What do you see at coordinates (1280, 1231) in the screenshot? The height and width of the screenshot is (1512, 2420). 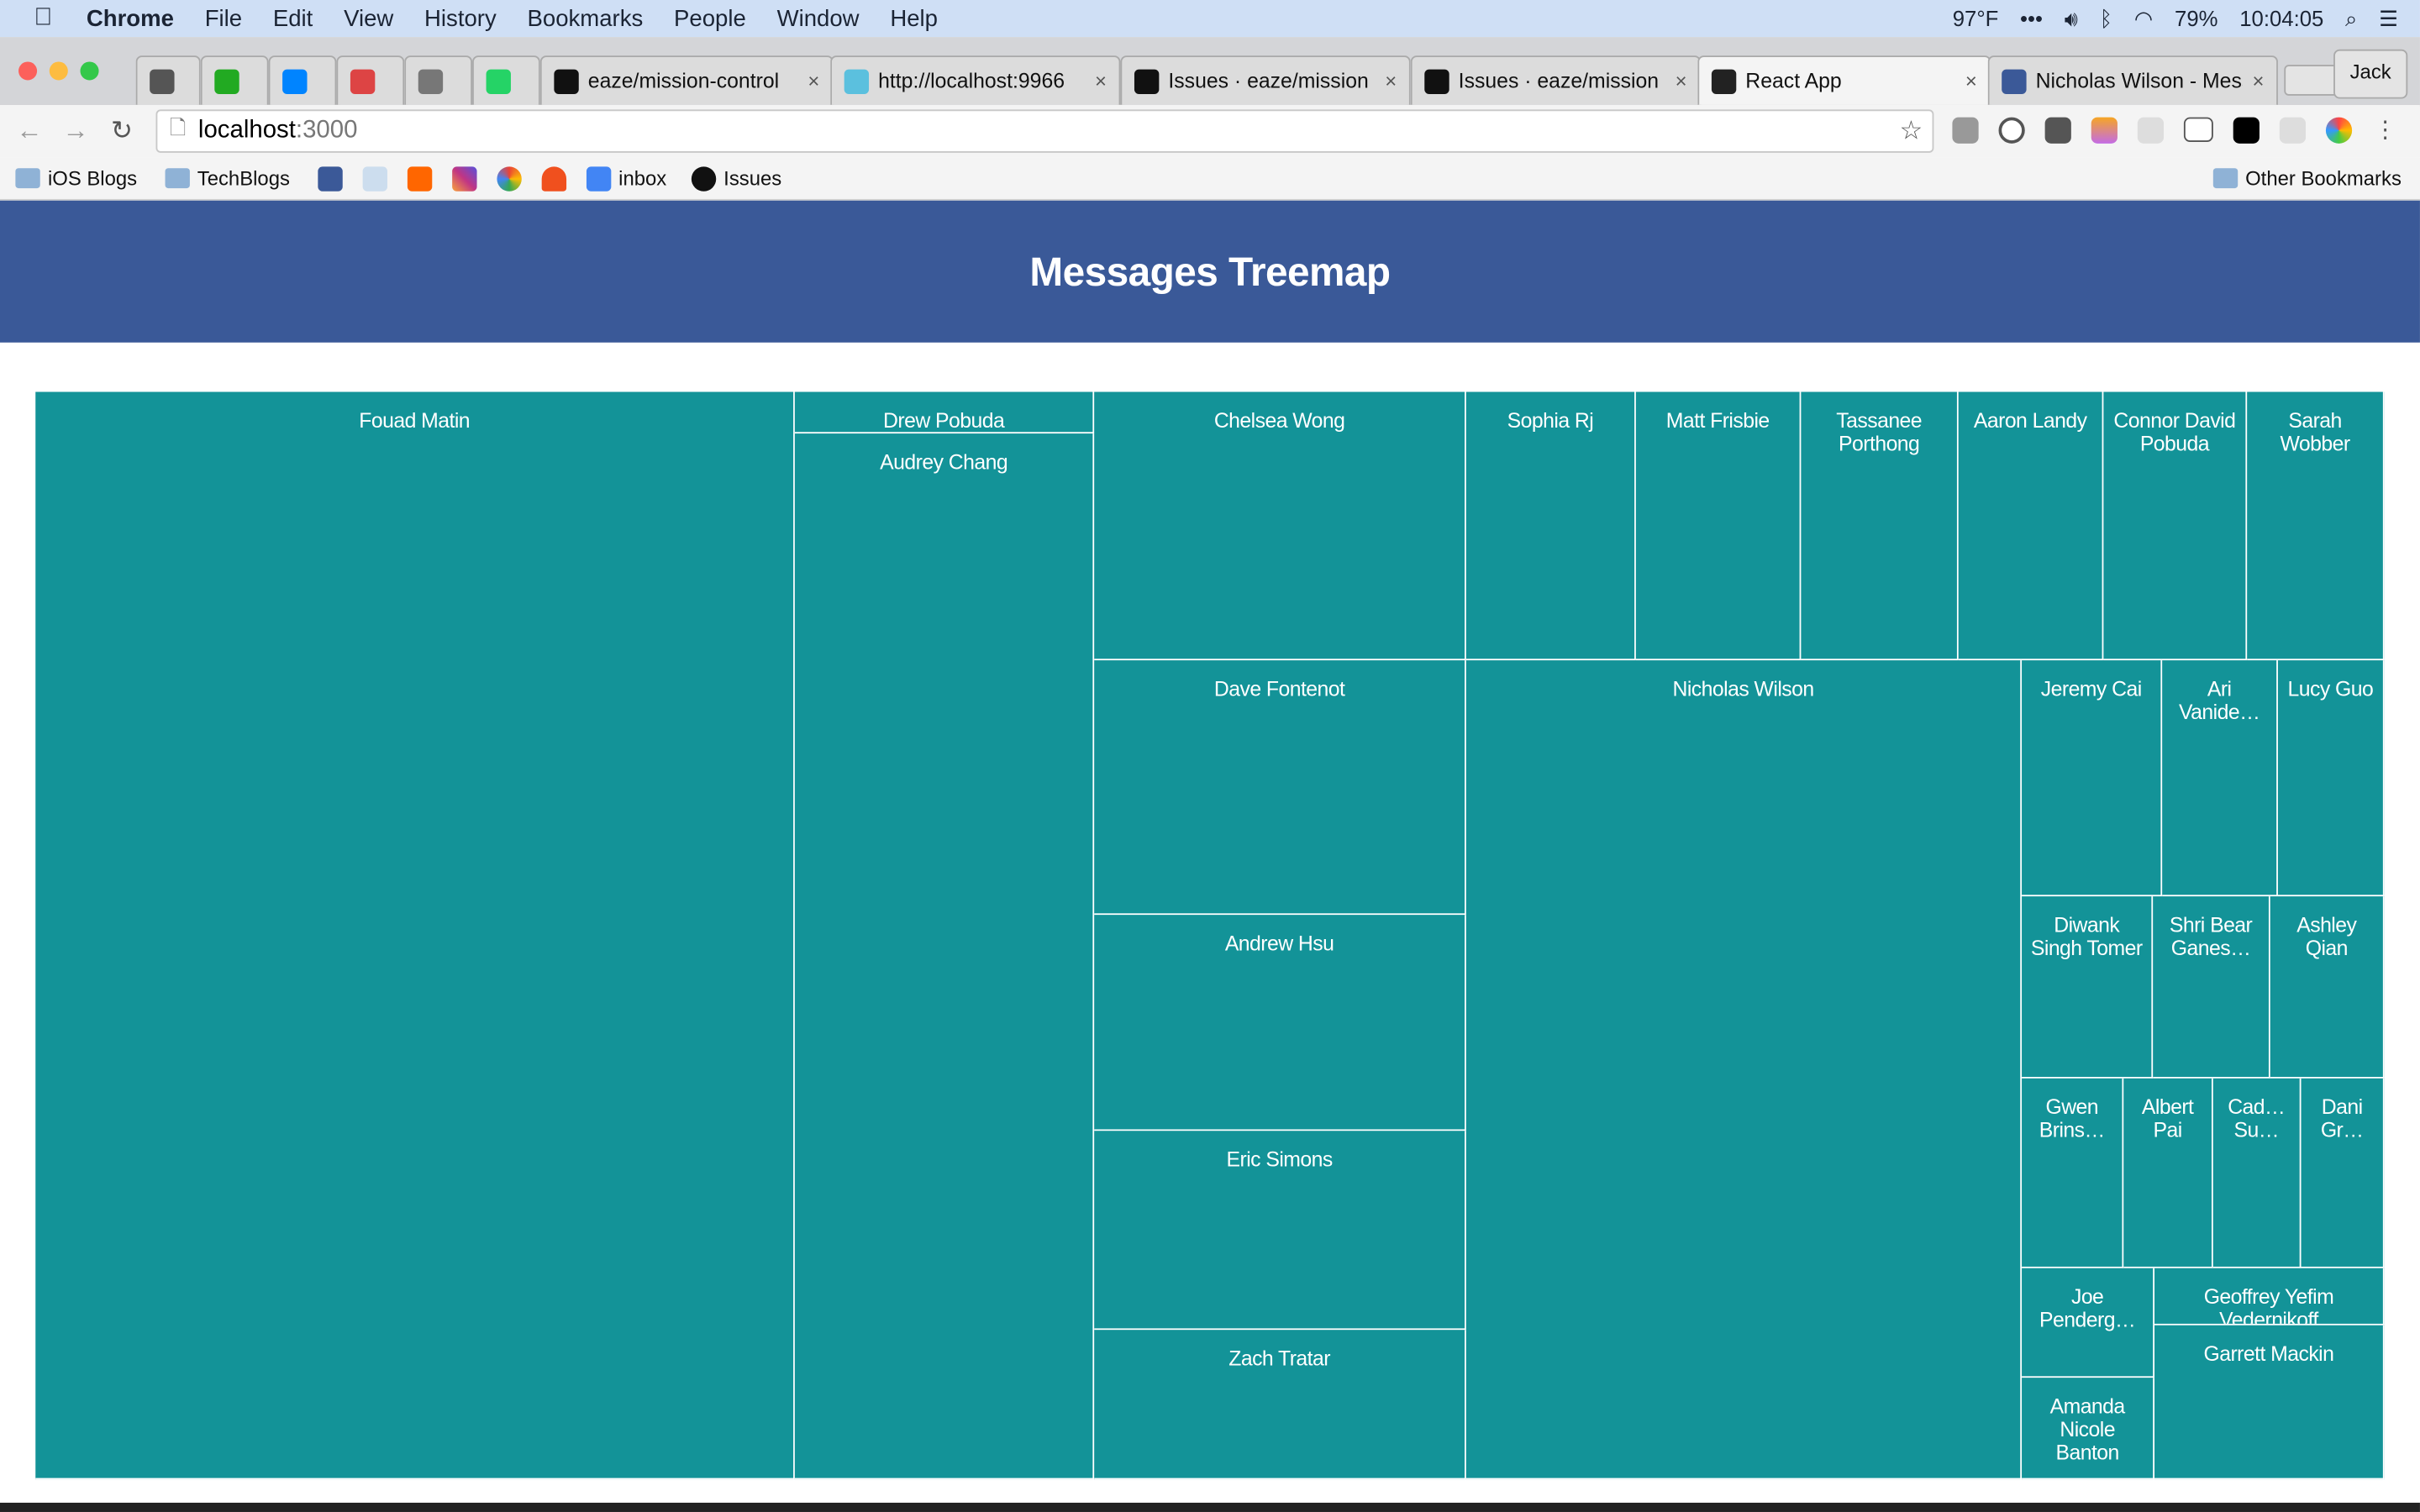 I see `treemap-cell: Eric Simons` at bounding box center [1280, 1231].